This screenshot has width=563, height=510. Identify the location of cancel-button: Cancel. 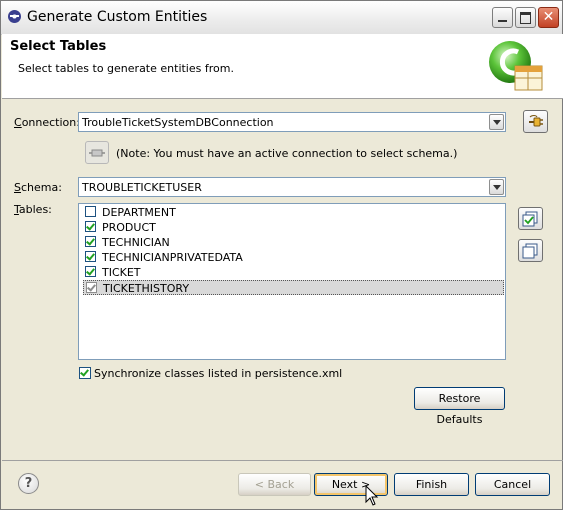
(512, 484).